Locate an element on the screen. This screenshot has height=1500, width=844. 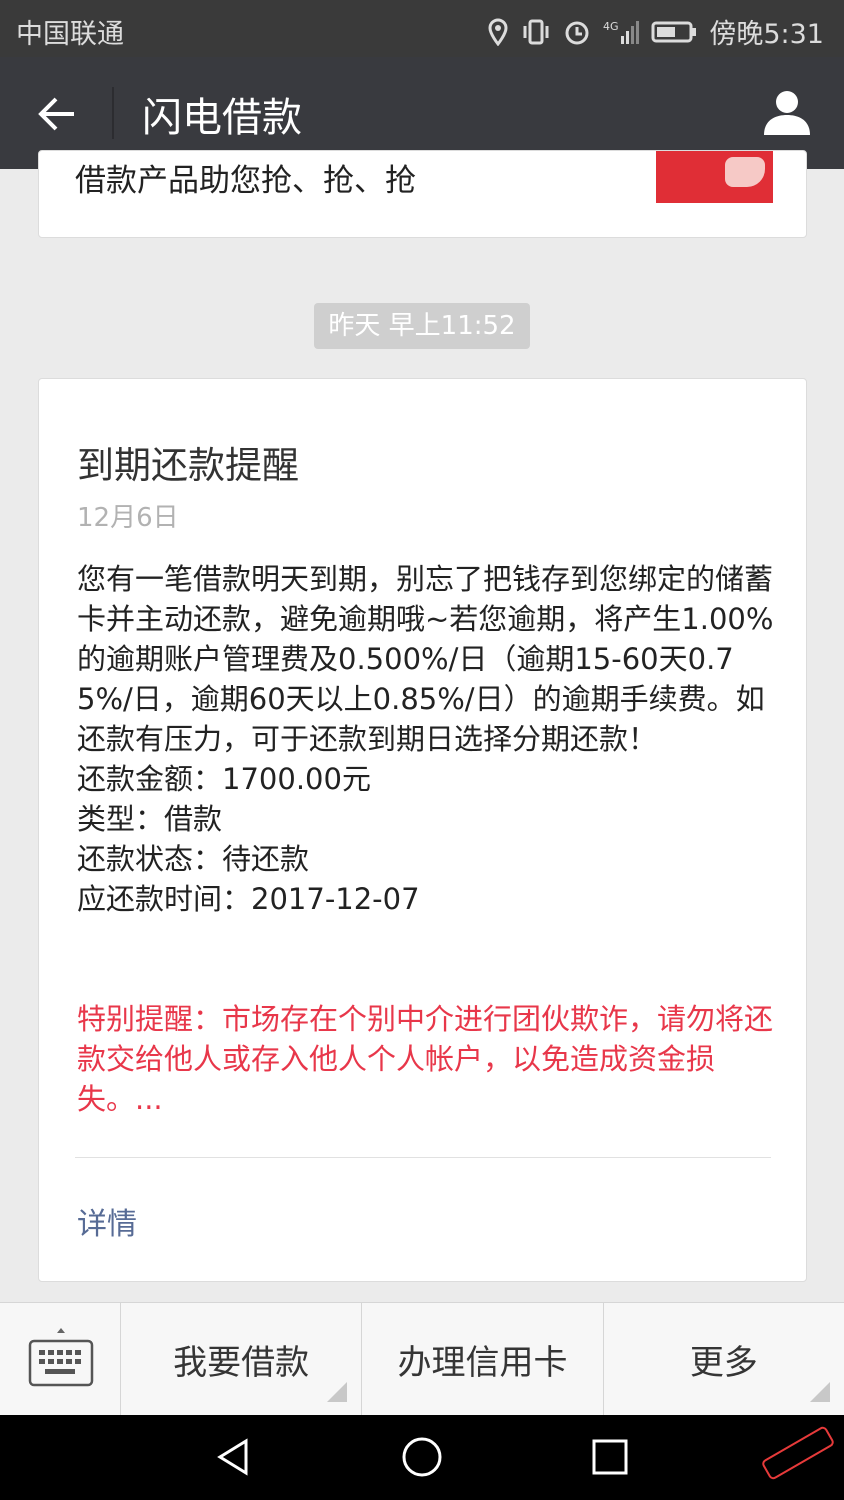
person-icon is located at coordinates (787, 112).